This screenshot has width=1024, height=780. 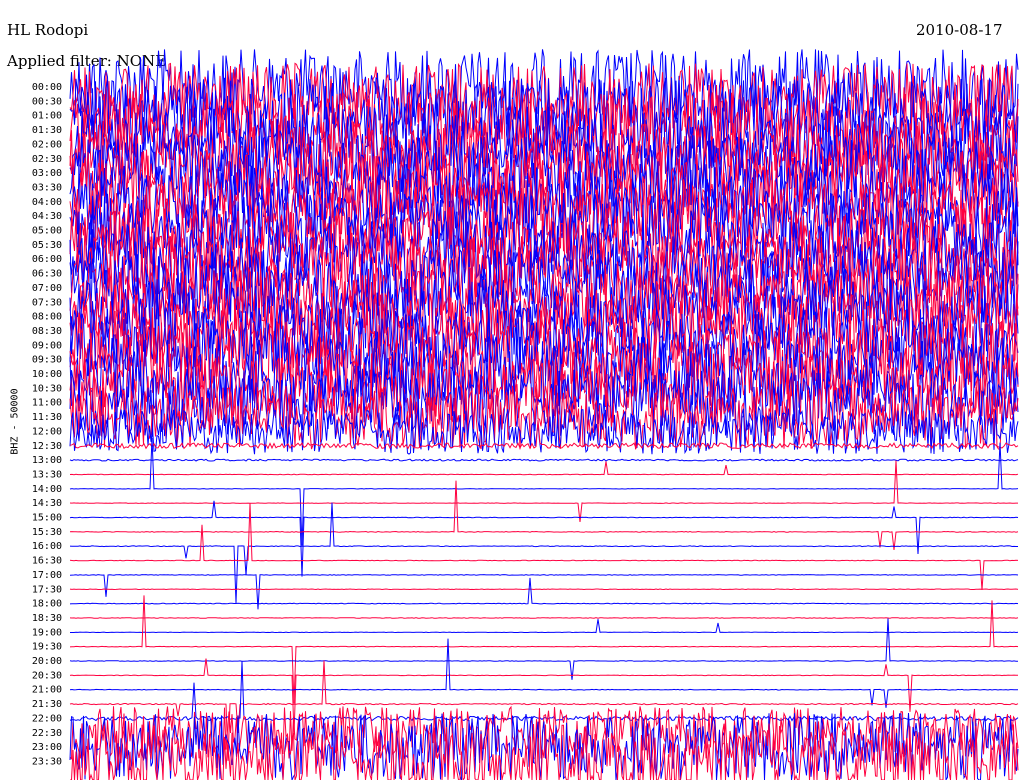 What do you see at coordinates (47, 317) in the screenshot?
I see `row-time-label: 08:00` at bounding box center [47, 317].